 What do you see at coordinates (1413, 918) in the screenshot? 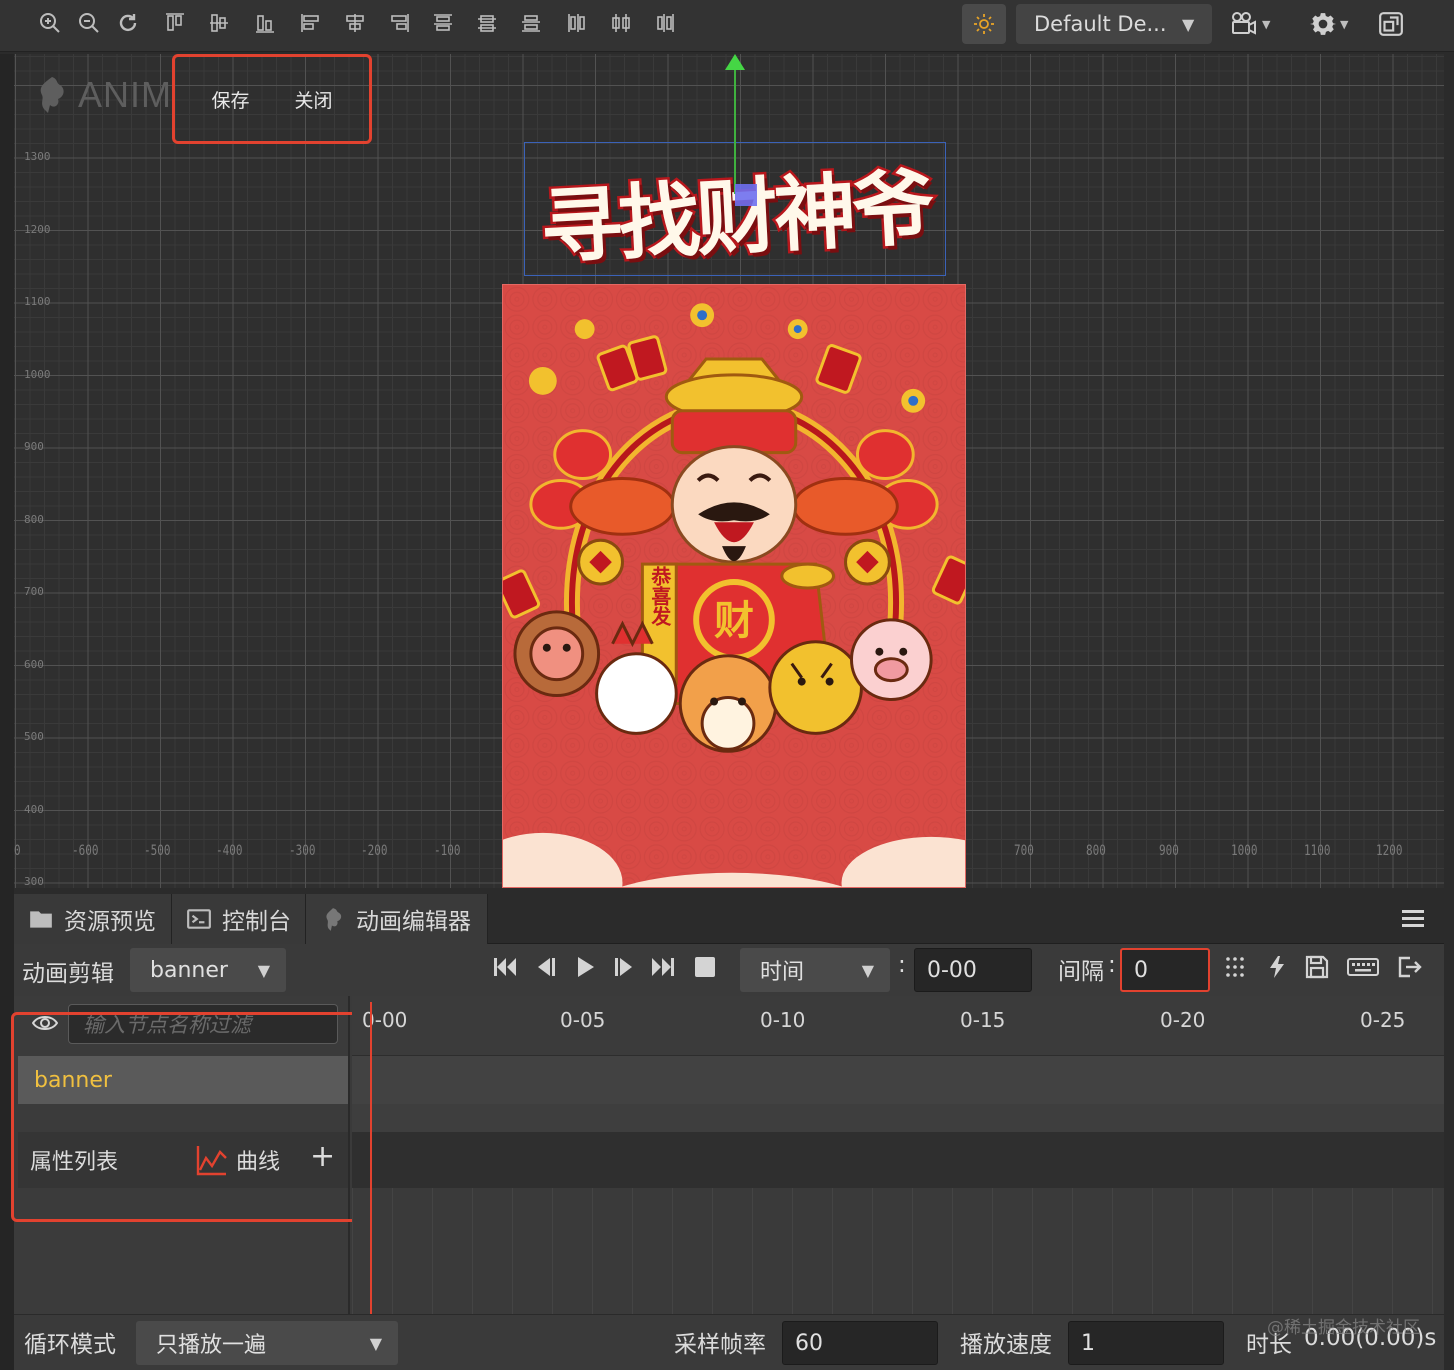
I see `panel-menu-icon` at bounding box center [1413, 918].